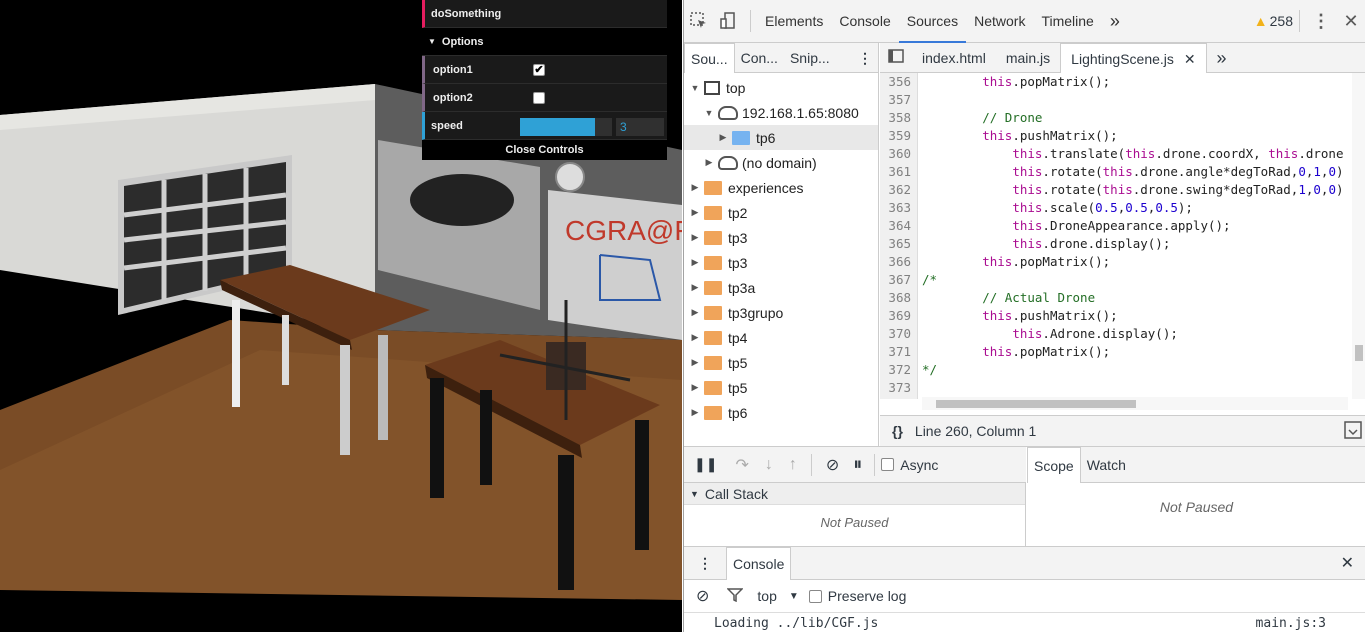 The width and height of the screenshot is (1365, 632). I want to click on console-message-source: main.js:3, so click(1291, 623).